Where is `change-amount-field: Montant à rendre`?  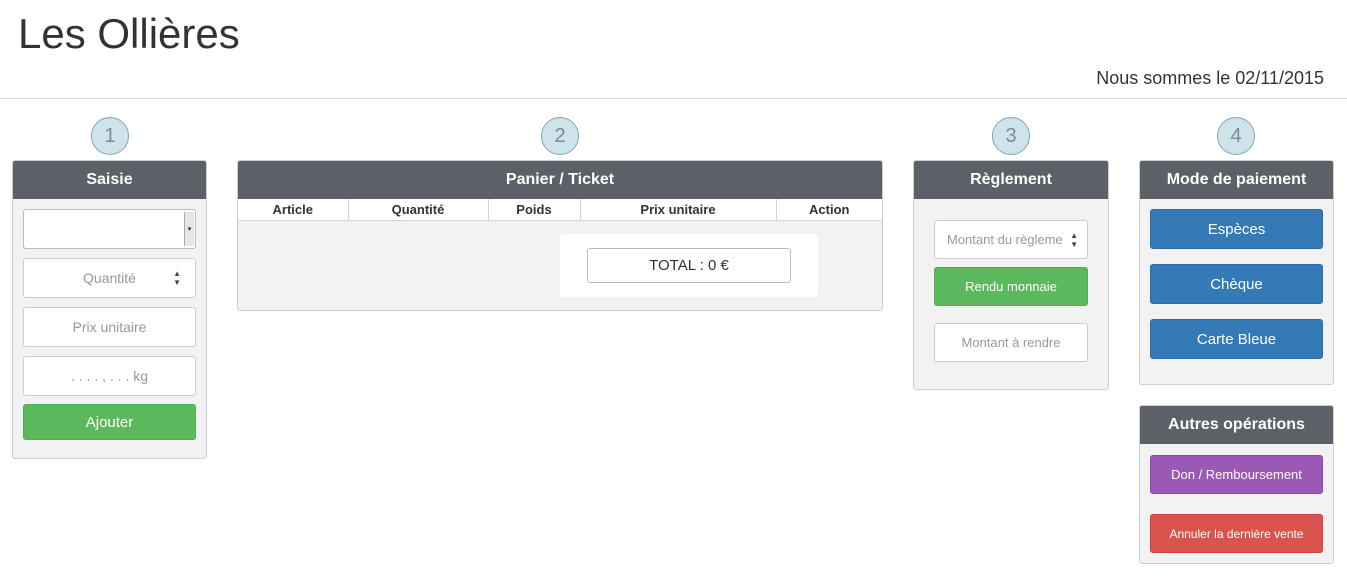
change-amount-field: Montant à rendre is located at coordinates (1011, 342).